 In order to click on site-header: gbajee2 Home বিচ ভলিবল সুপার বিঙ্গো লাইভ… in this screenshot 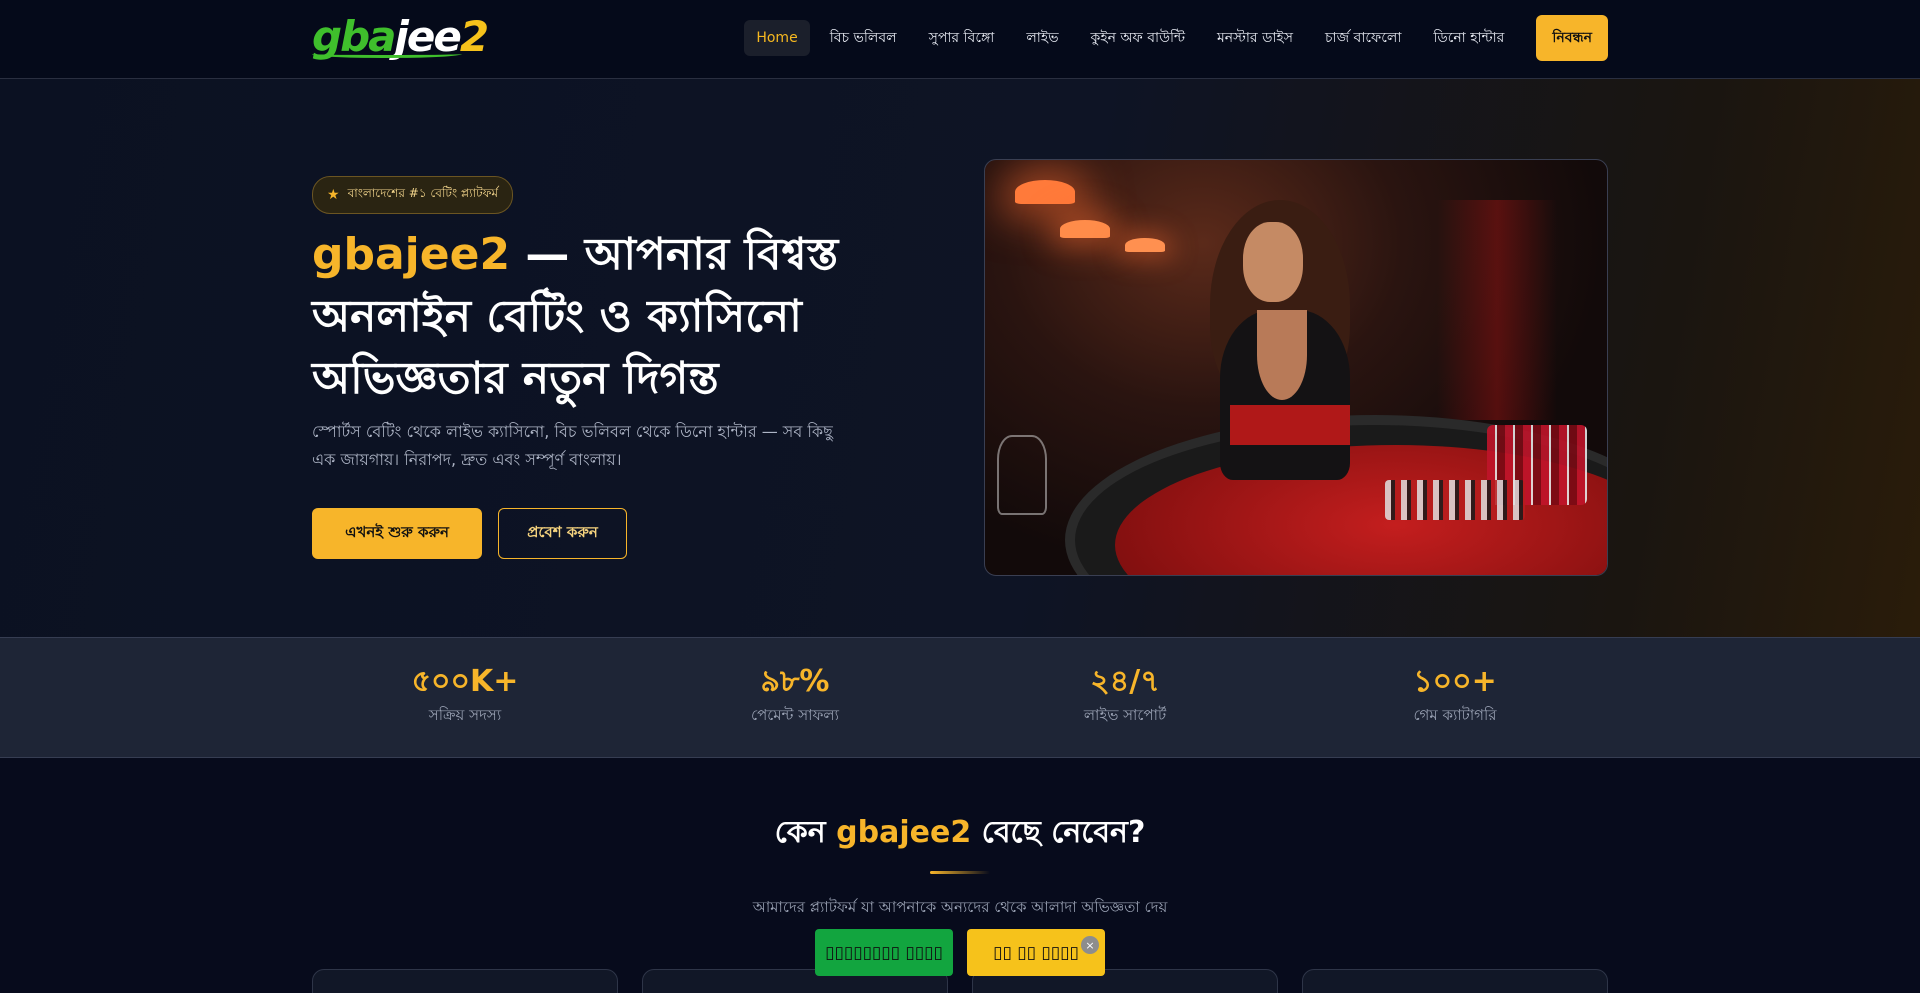, I will do `click(960, 39)`.